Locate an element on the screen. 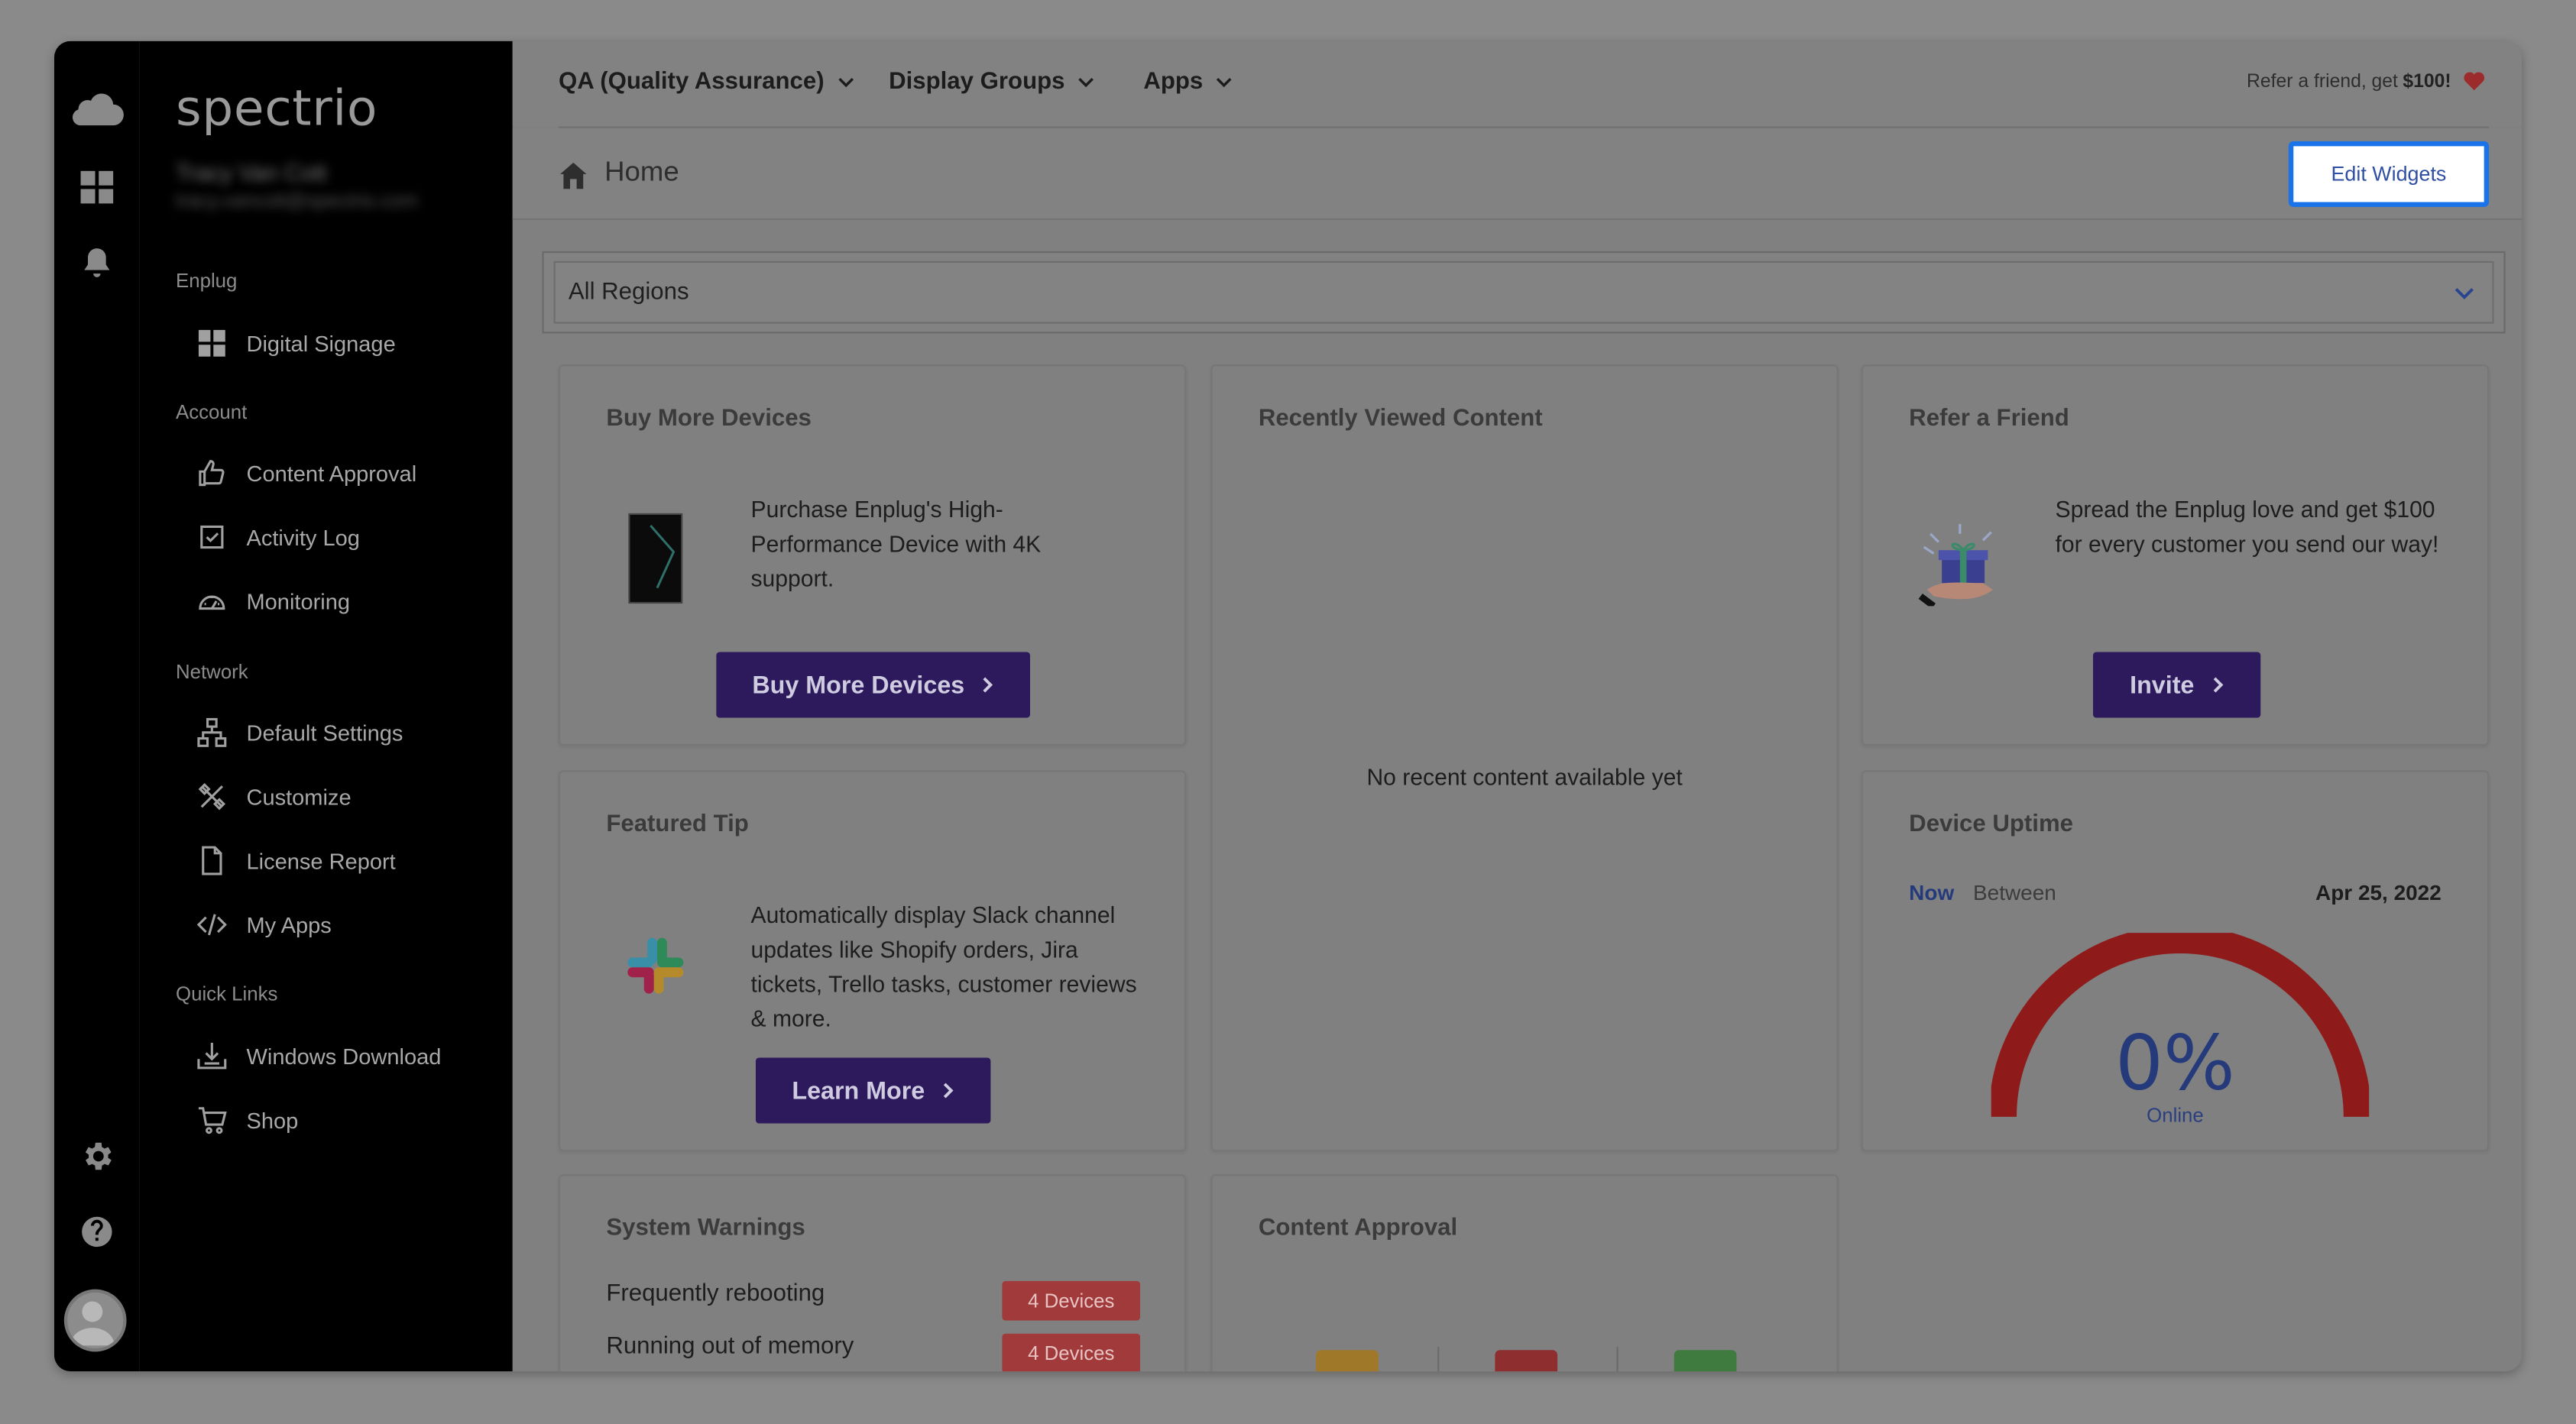 The height and width of the screenshot is (1424, 2576). buy-more-devices-button: Buy More Devices is located at coordinates (873, 685).